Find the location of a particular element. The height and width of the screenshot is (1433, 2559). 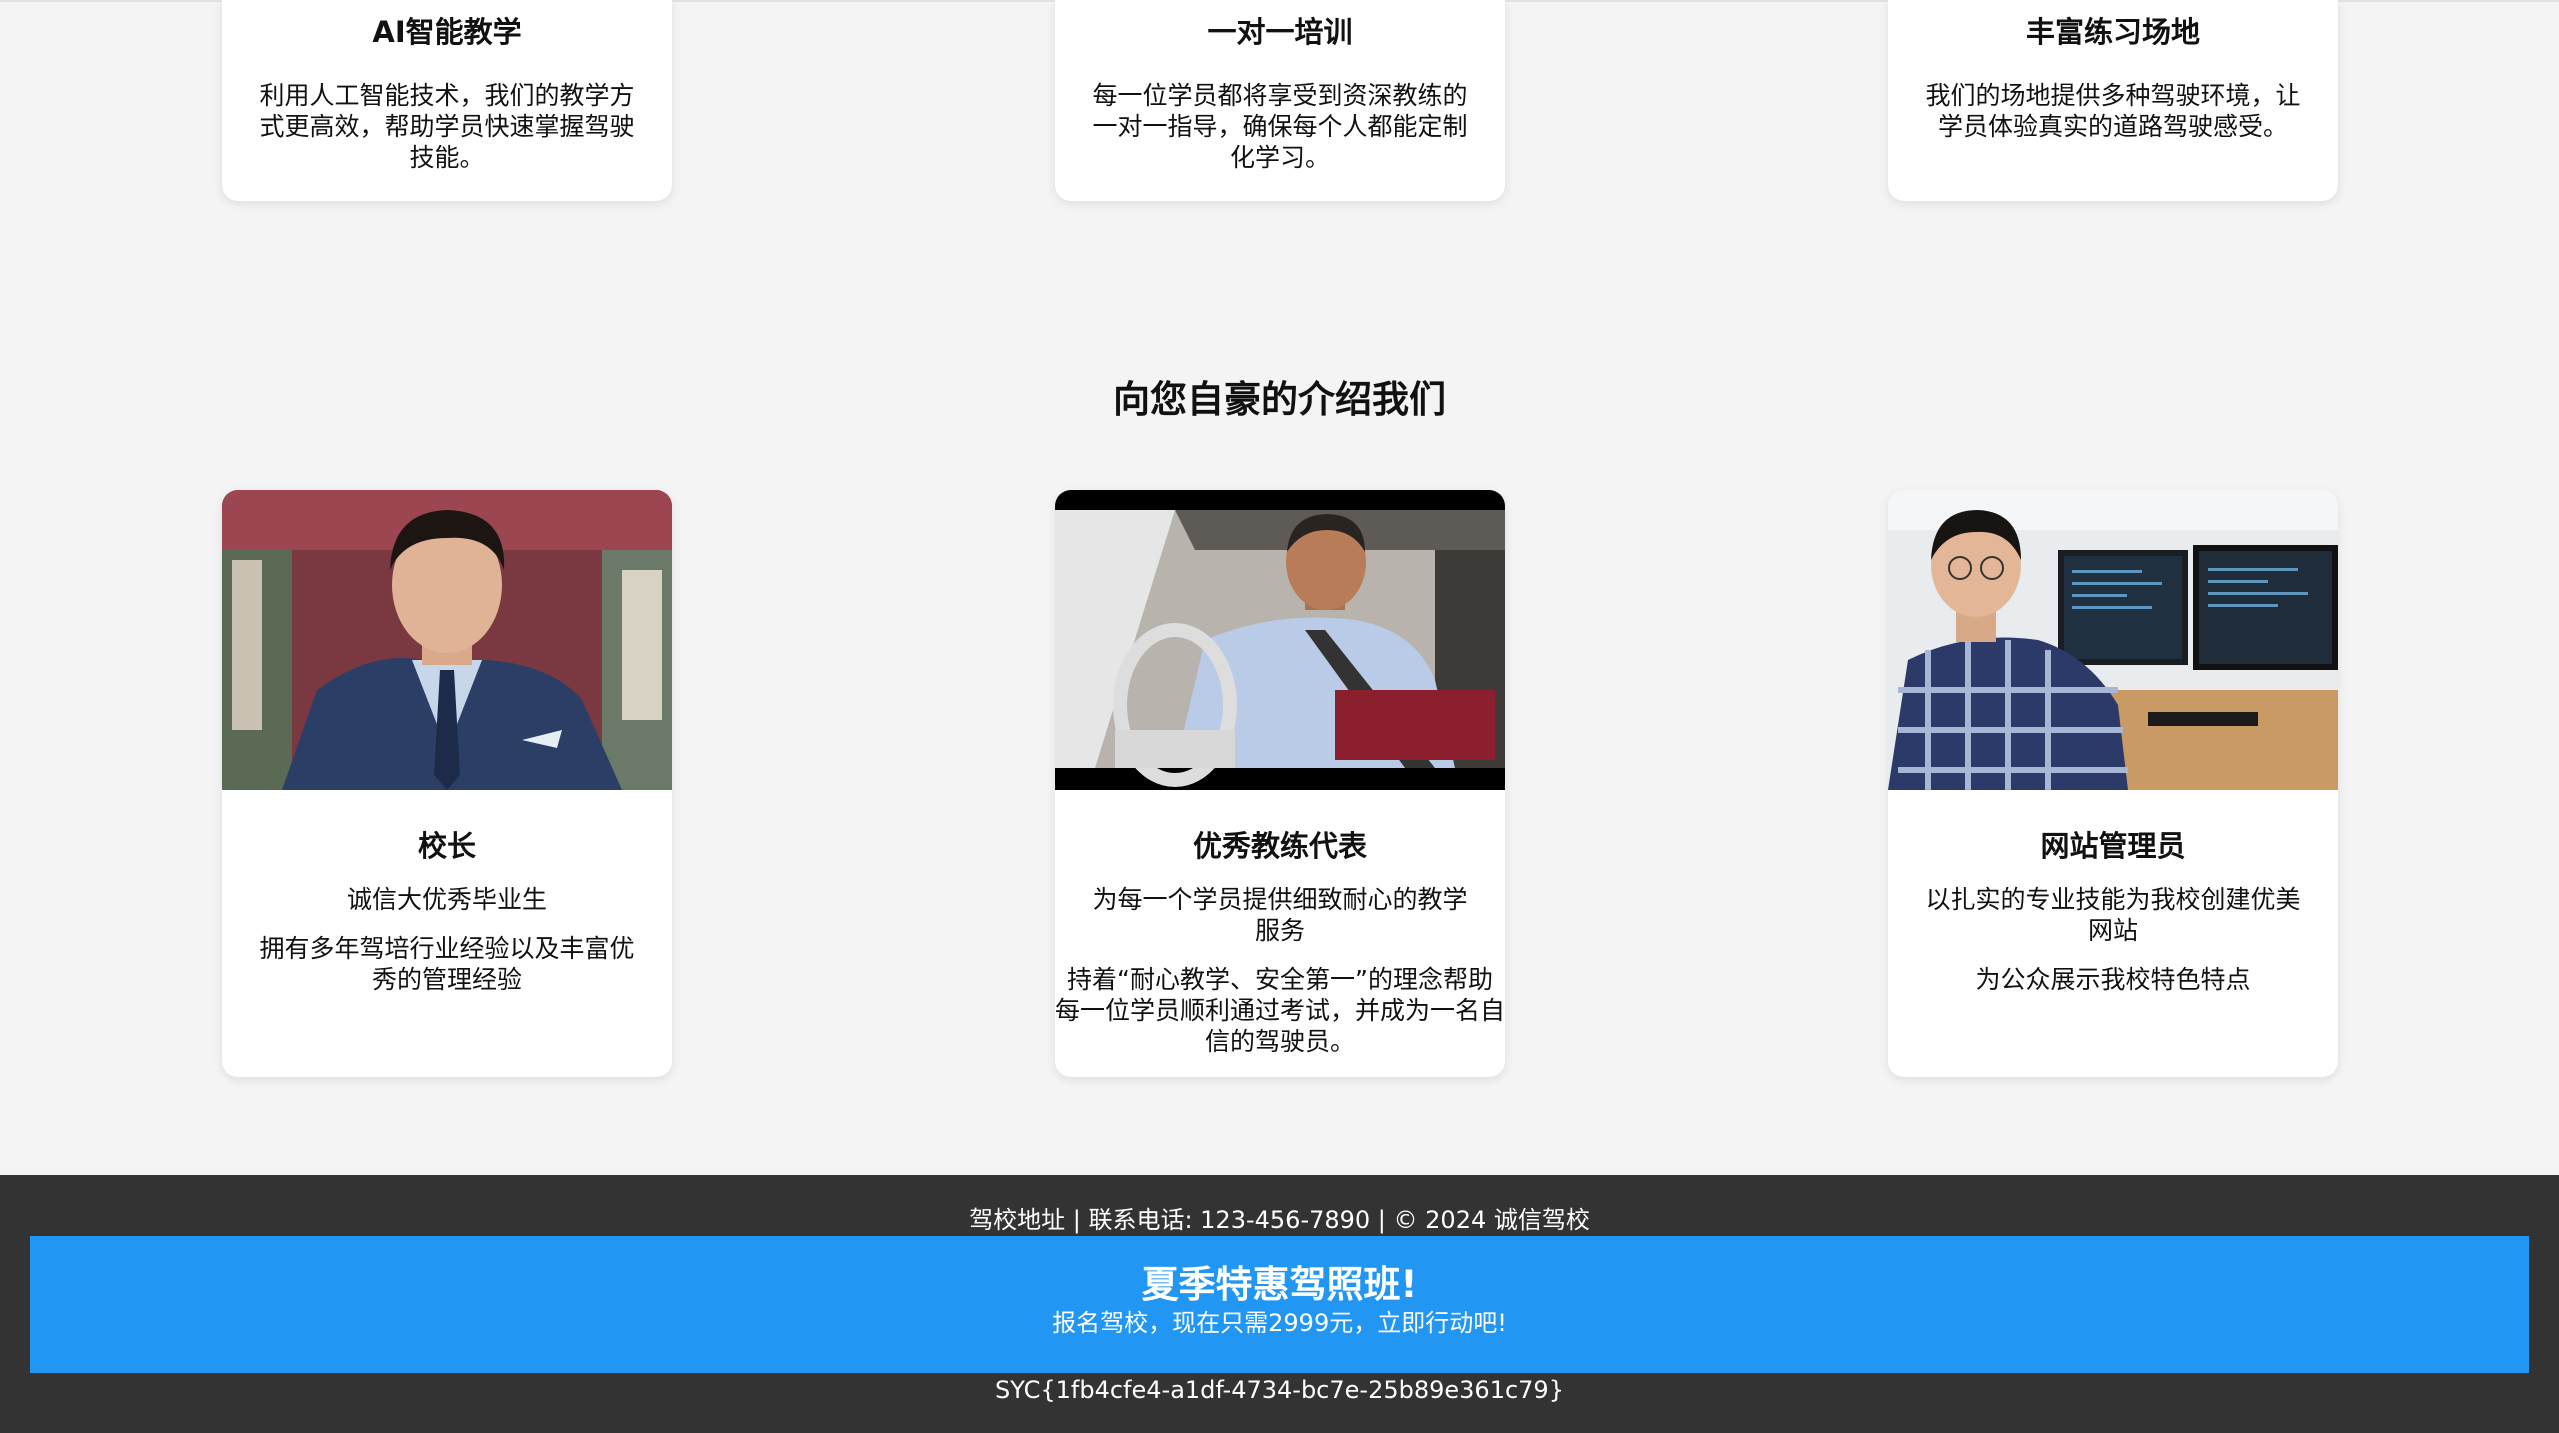

team-card-webmaster: 网站管理员 以扎实的专业技能为我校创建优美网站 为公众展示我校特色特点 is located at coordinates (2113, 783).